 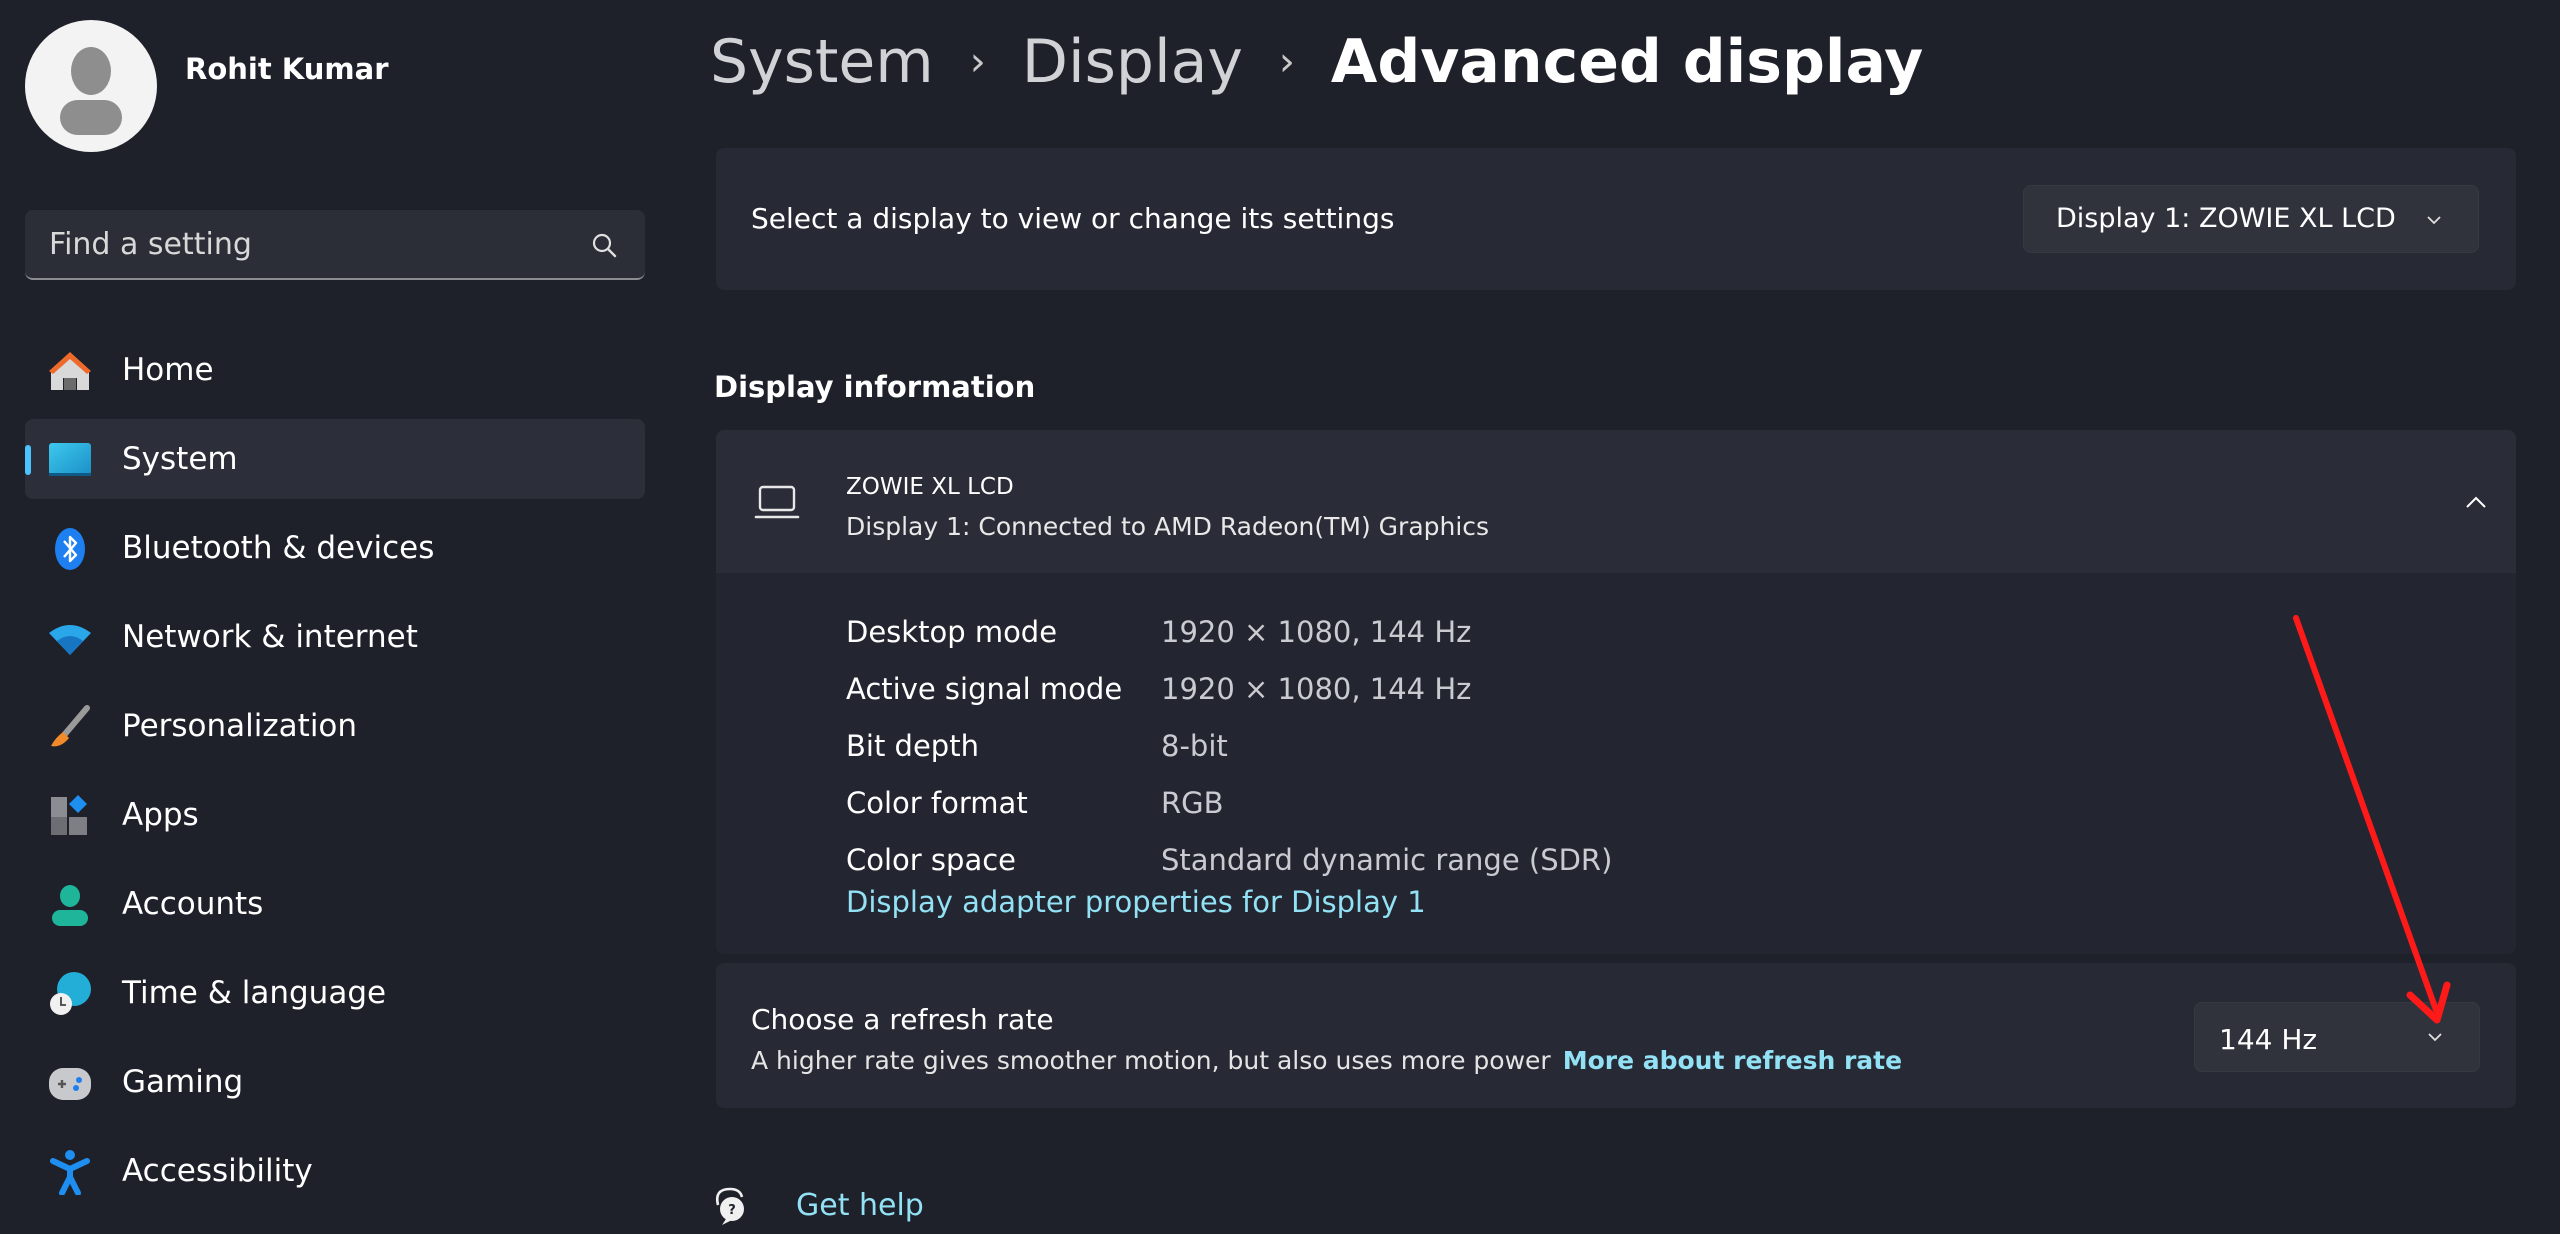 I want to click on refresh-rate-dropdown: 144 Hz, so click(x=2337, y=1037).